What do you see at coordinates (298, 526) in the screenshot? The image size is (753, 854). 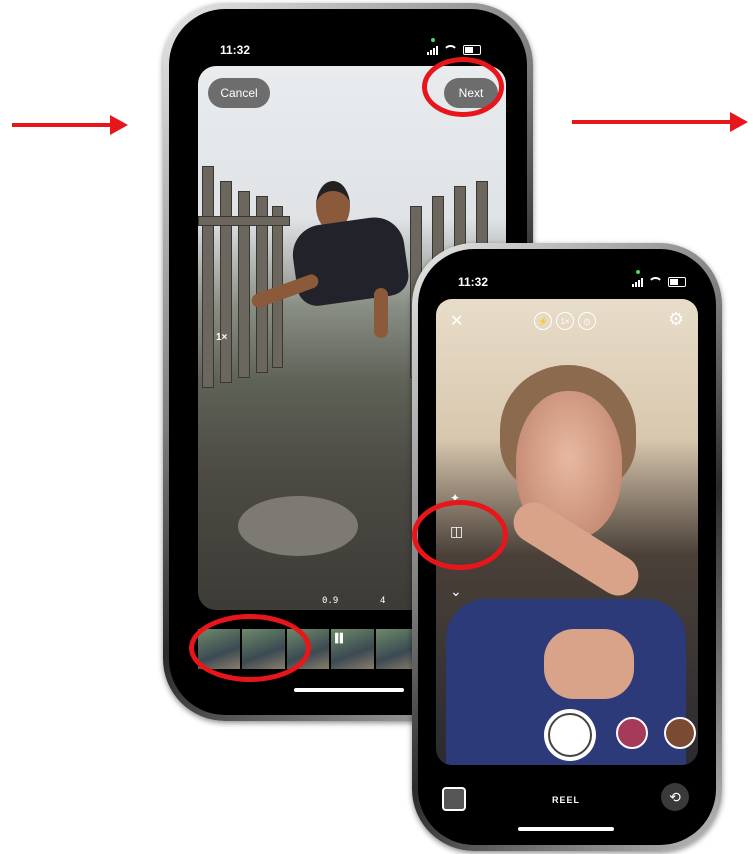 I see `mud-puddle` at bounding box center [298, 526].